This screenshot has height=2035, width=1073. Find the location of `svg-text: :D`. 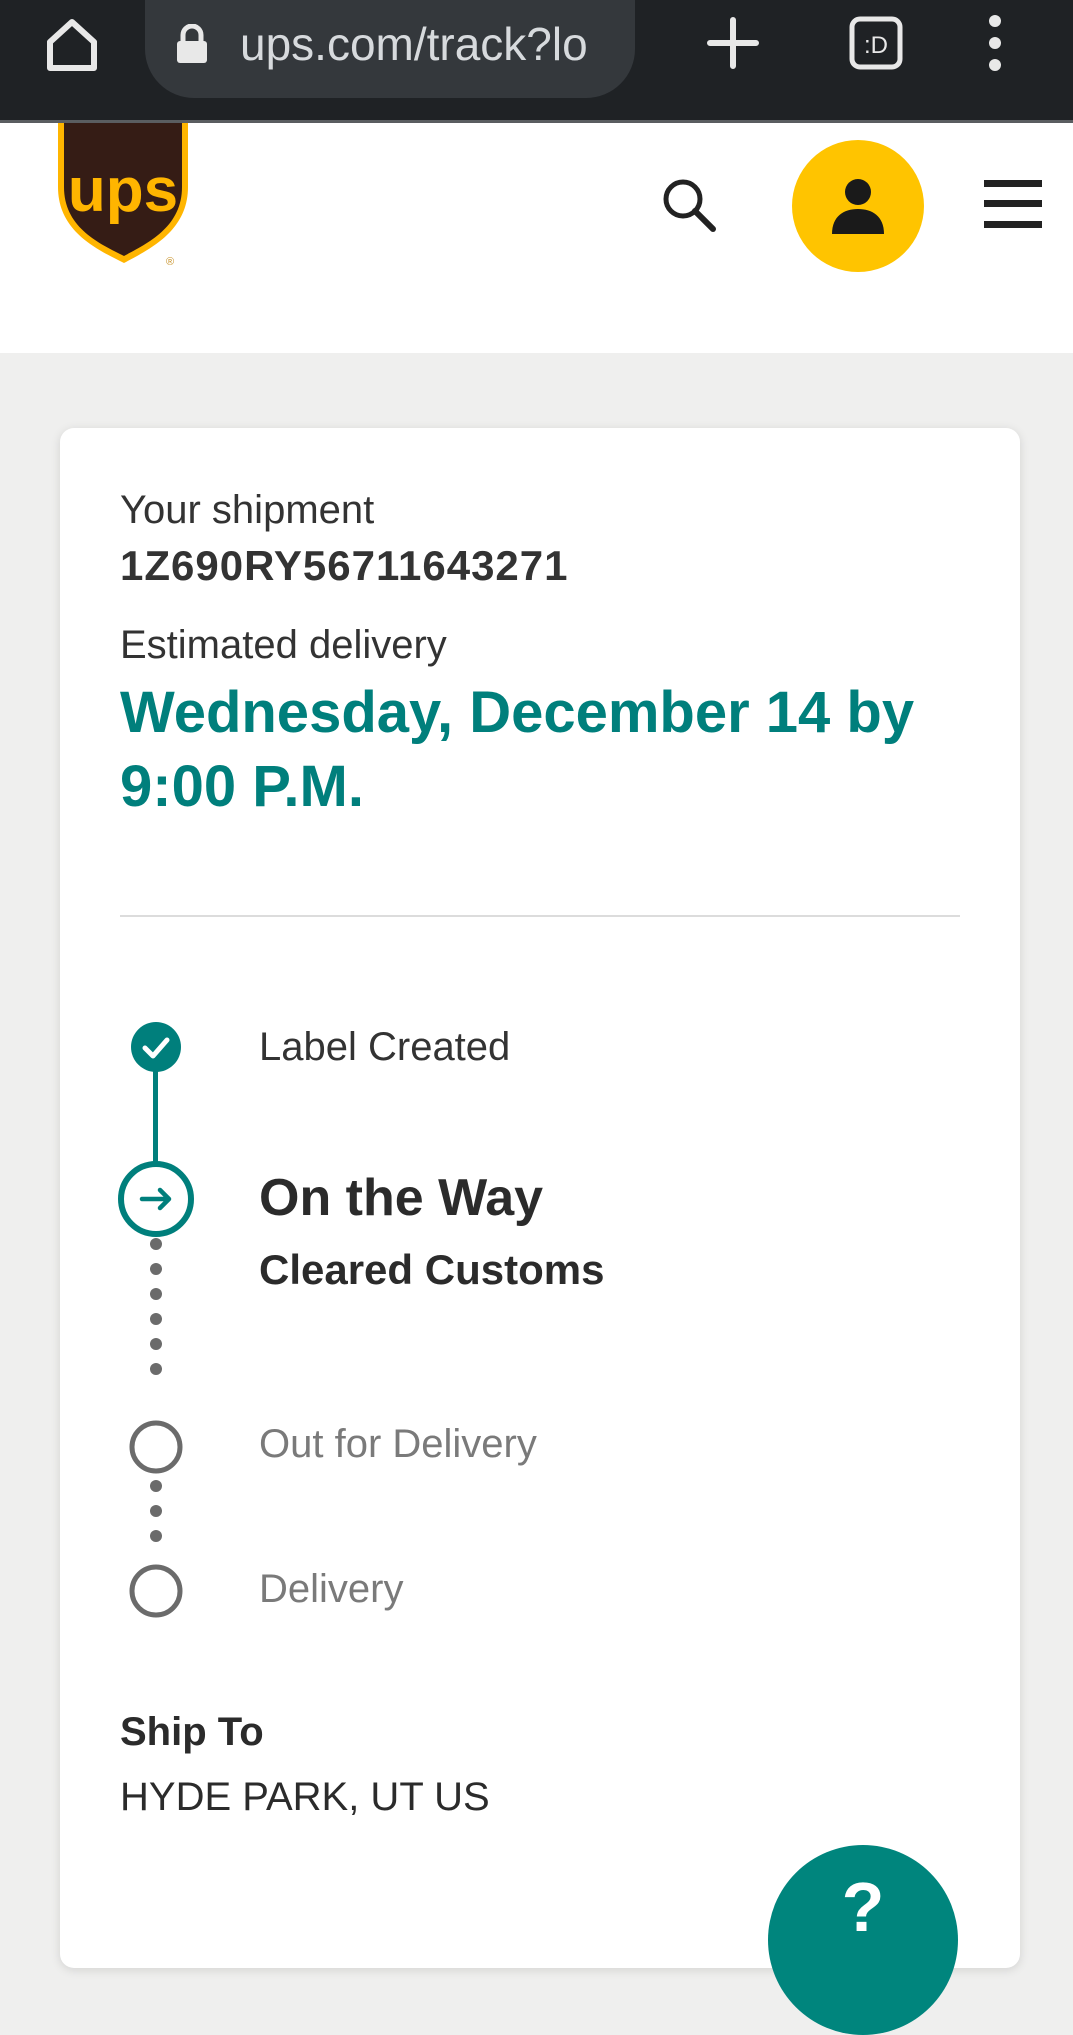

svg-text: :D is located at coordinates (876, 45).